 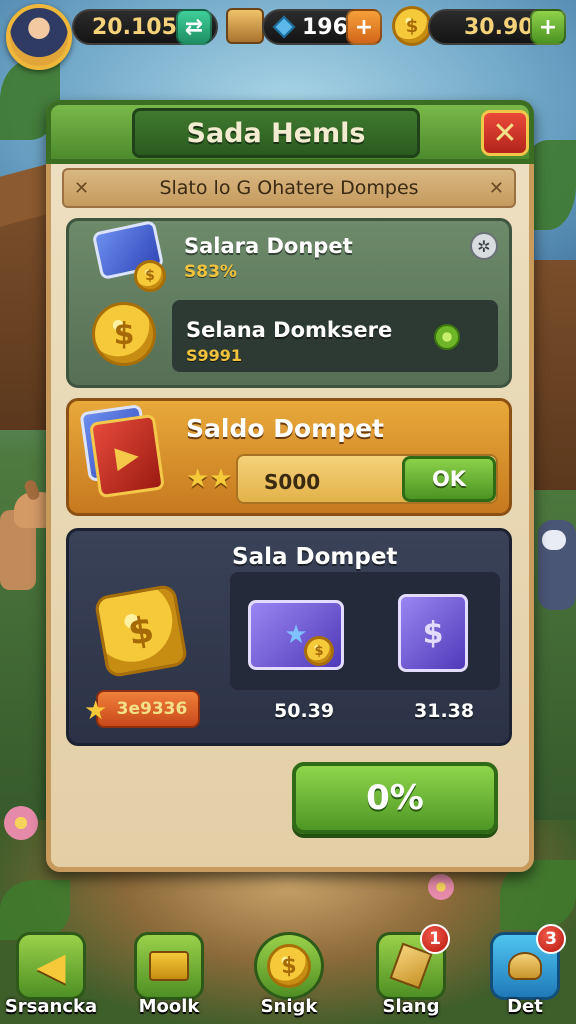 What do you see at coordinates (169, 1006) in the screenshot?
I see `nav-label-2: Moolk` at bounding box center [169, 1006].